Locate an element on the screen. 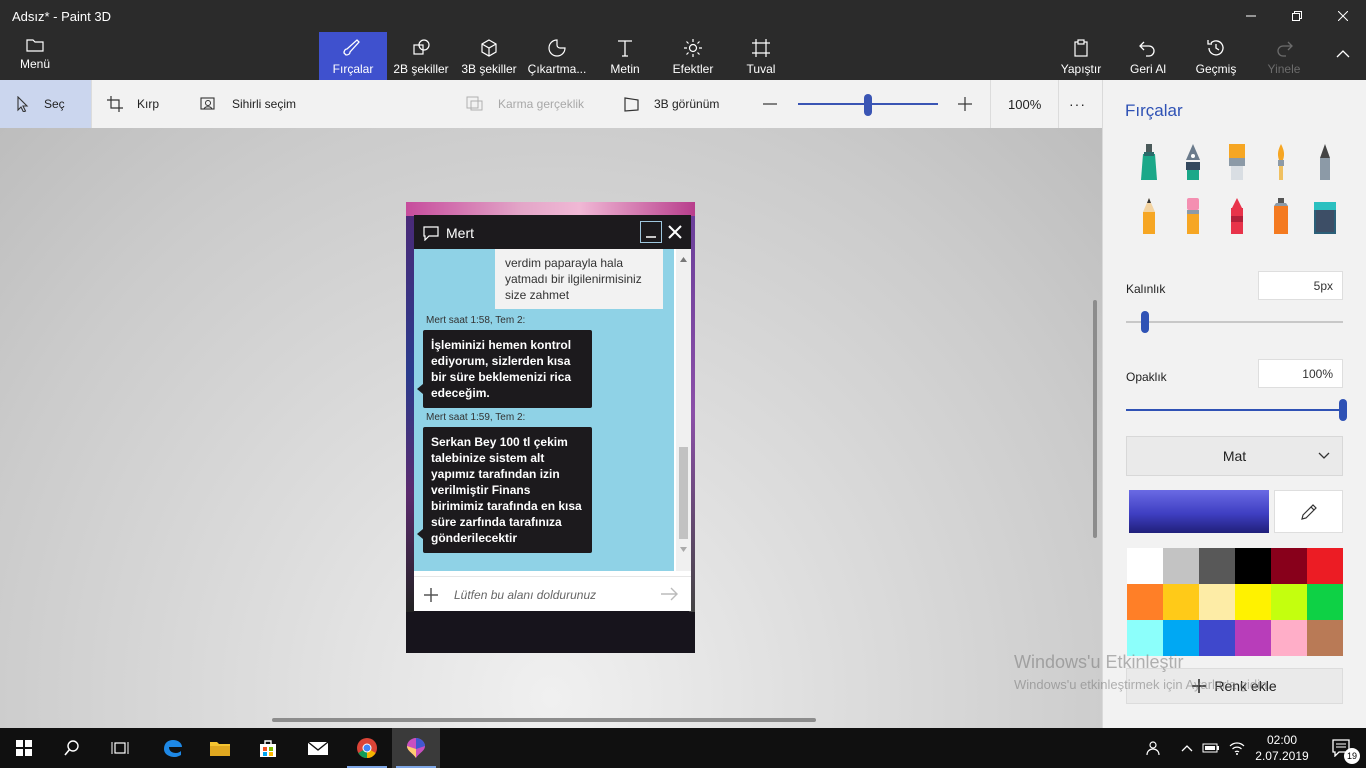 This screenshot has width=1366, height=768. store-button is located at coordinates (268, 748).